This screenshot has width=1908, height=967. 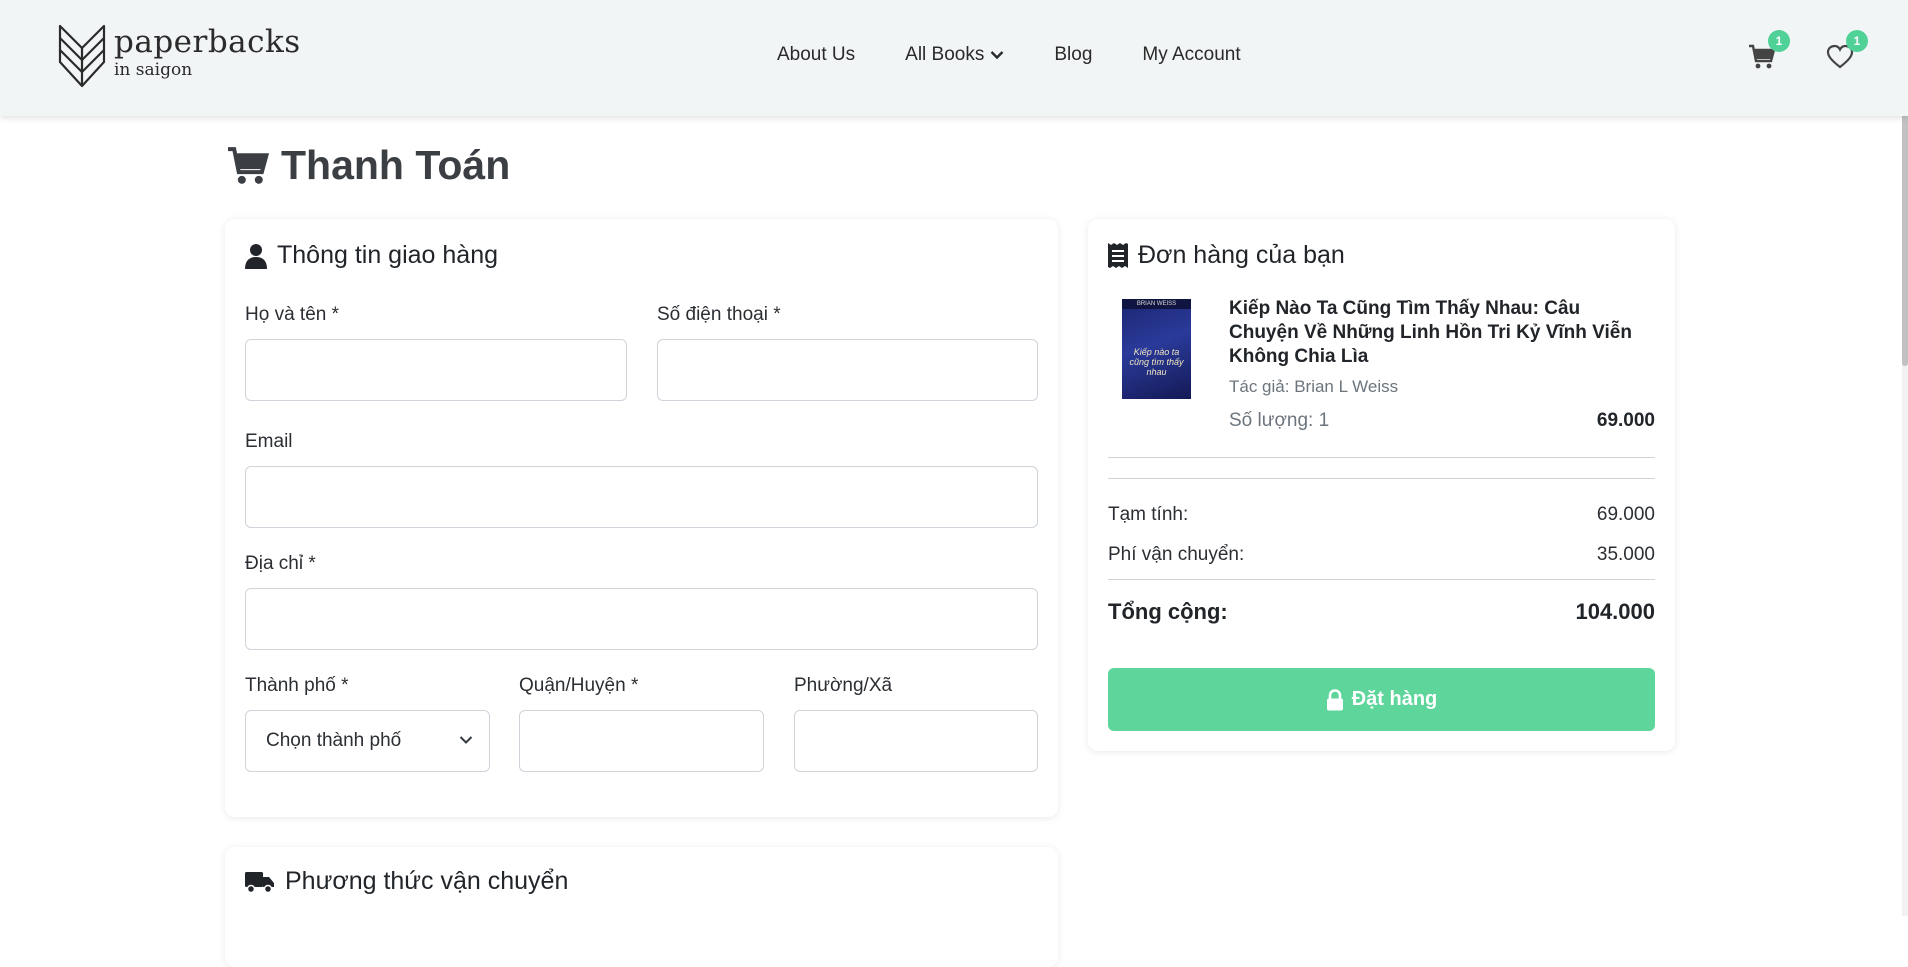 What do you see at coordinates (1118, 255) in the screenshot?
I see `receipt-icon` at bounding box center [1118, 255].